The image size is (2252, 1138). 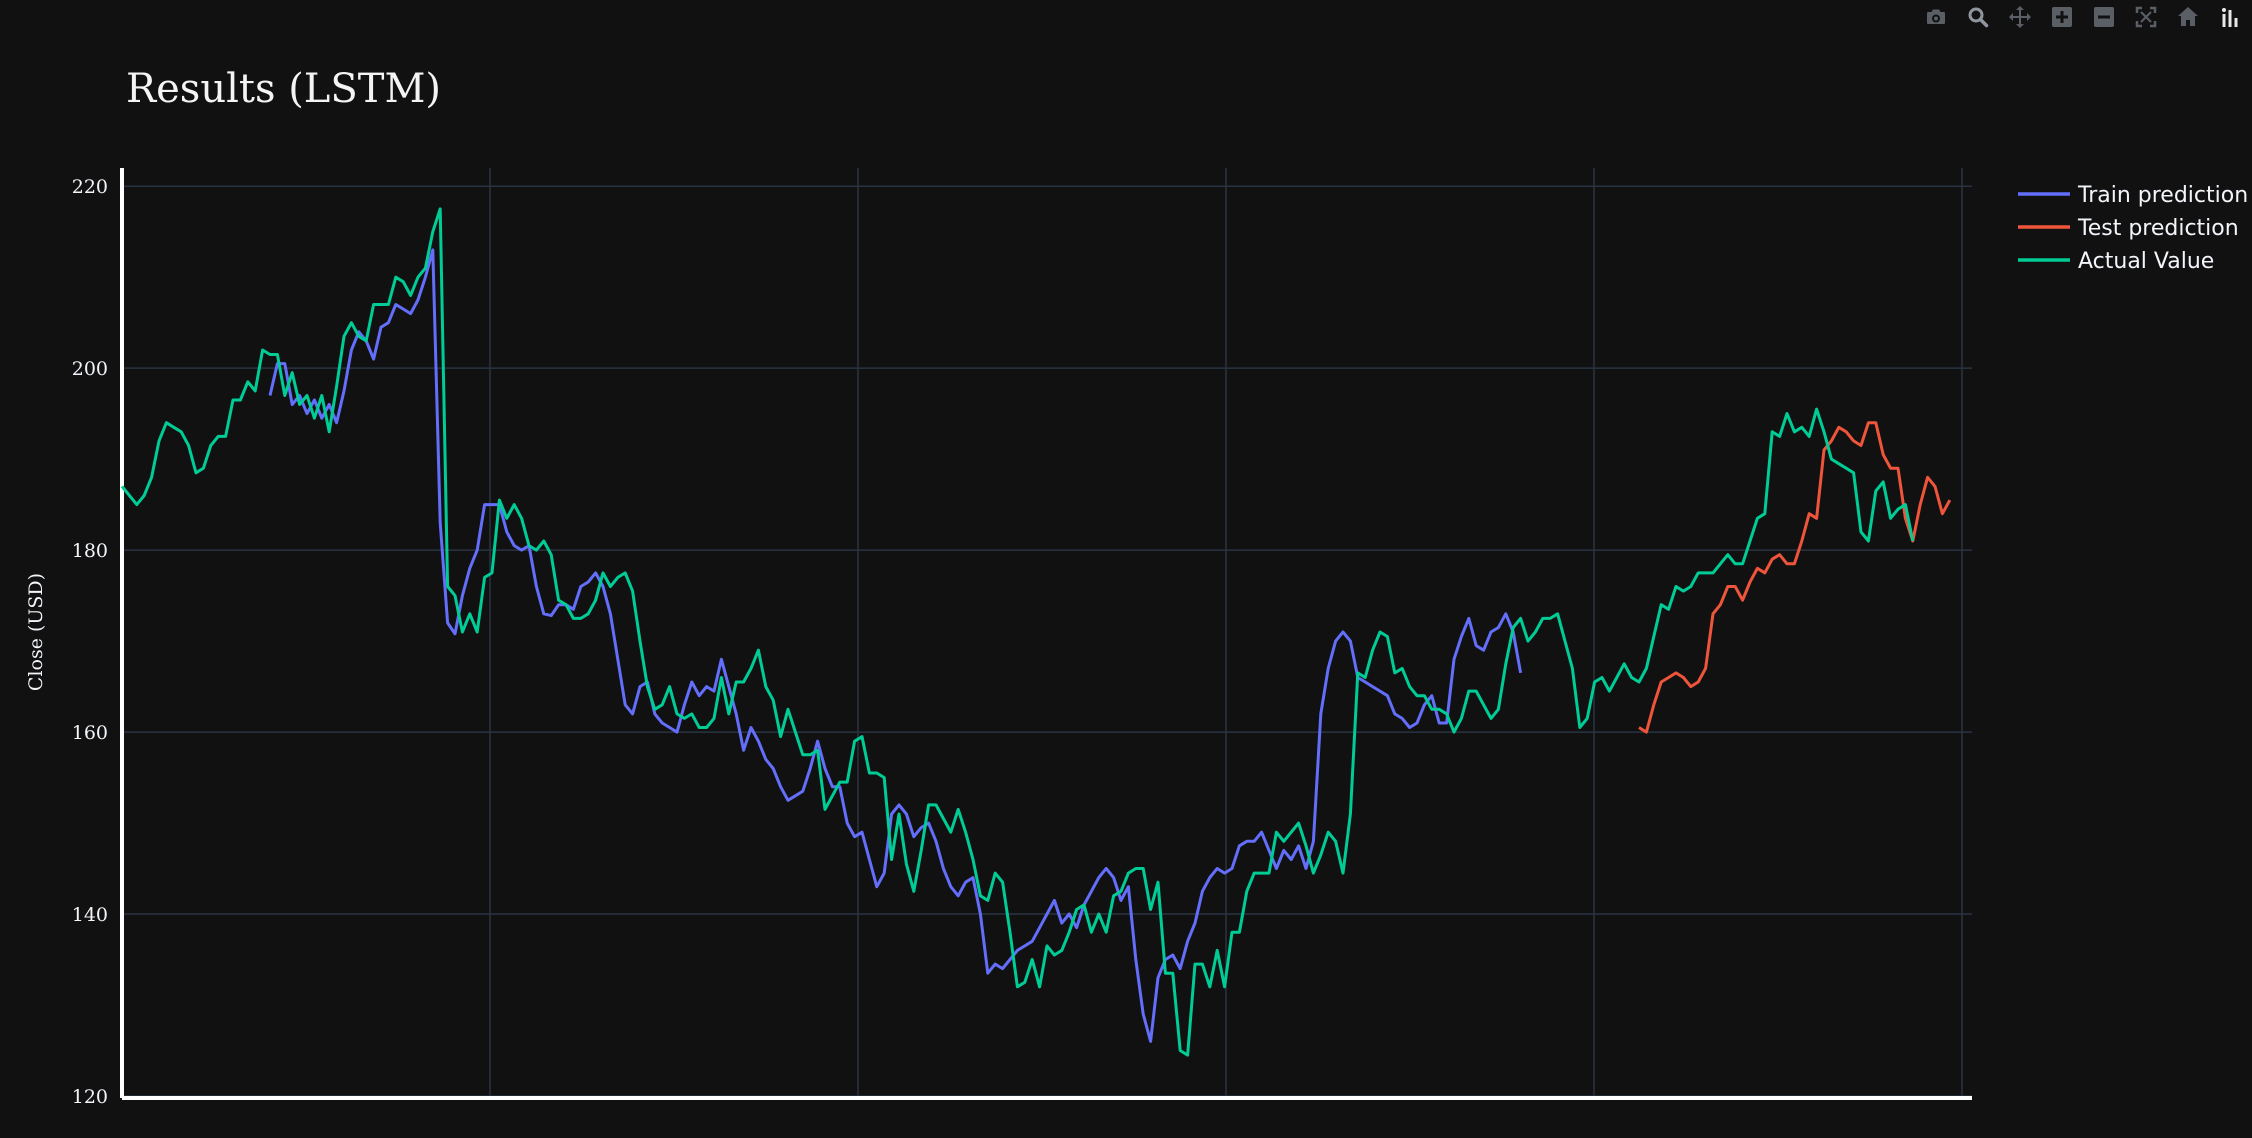 I want to click on y-axis-ticks: 120 140 160 180 200 220, so click(x=90, y=642).